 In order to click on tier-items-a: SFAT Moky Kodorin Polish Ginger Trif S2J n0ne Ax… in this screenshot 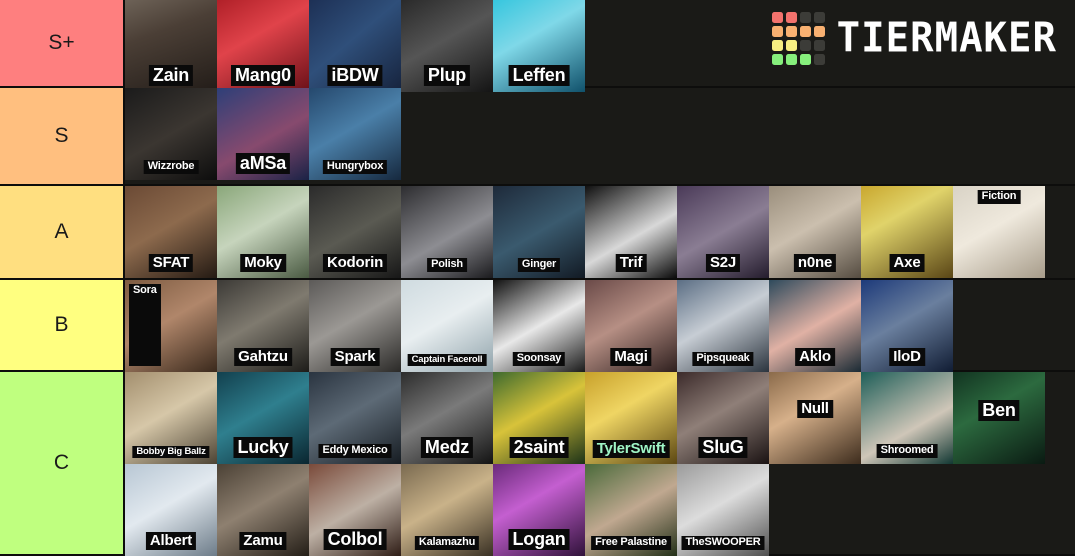, I will do `click(600, 232)`.